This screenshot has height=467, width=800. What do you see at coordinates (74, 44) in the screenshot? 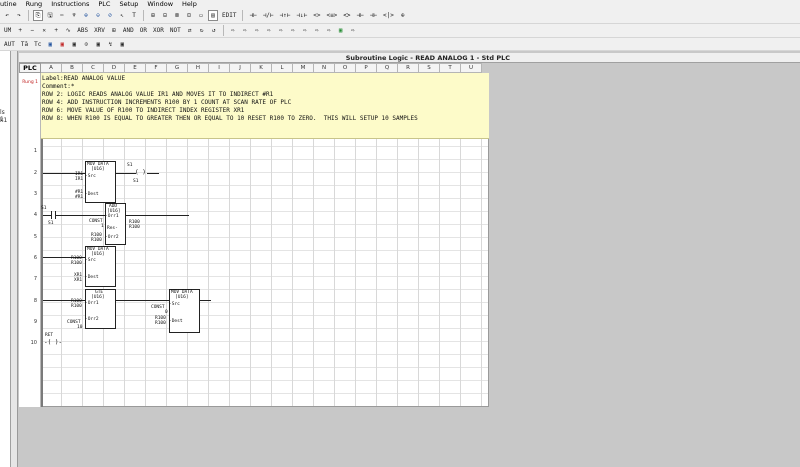
I see `display-icon: ▣` at bounding box center [74, 44].